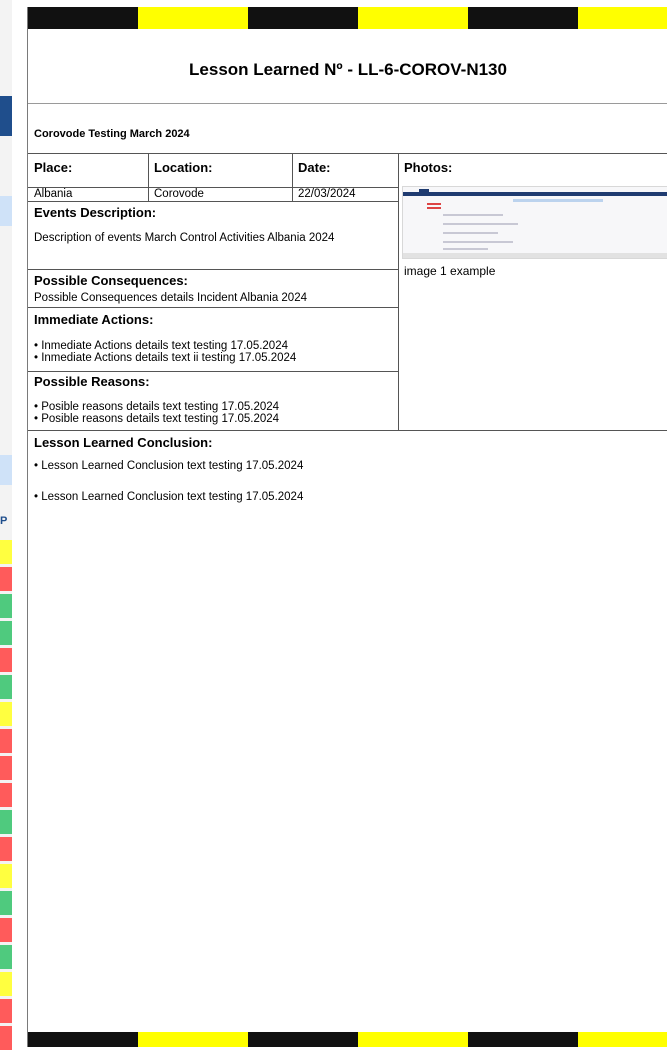 The width and height of the screenshot is (667, 1050). I want to click on thumb-header-bar, so click(535, 194).